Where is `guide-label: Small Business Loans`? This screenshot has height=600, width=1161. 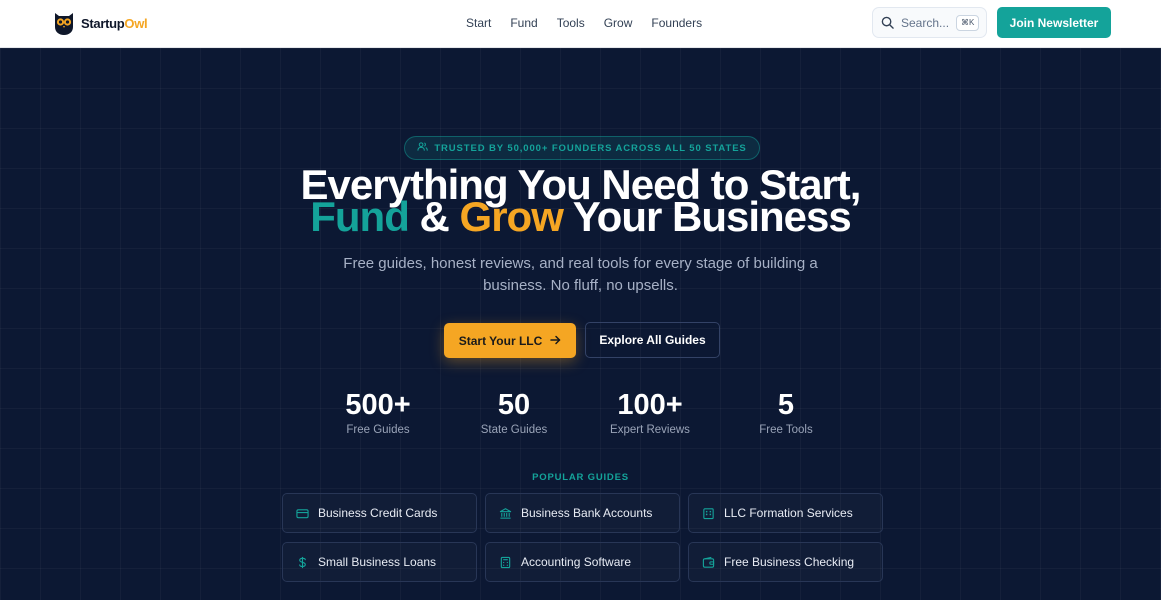
guide-label: Small Business Loans is located at coordinates (377, 562).